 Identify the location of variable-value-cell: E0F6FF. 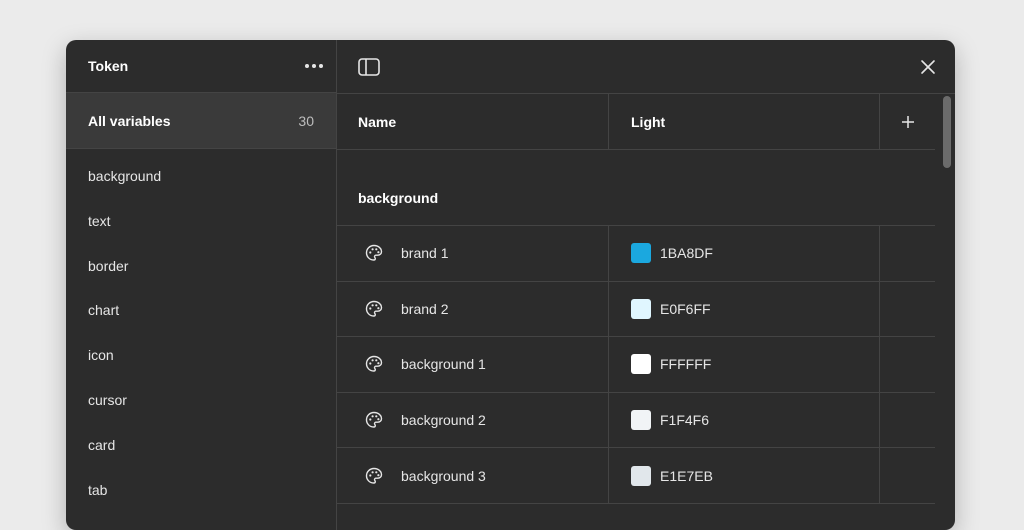
(744, 309).